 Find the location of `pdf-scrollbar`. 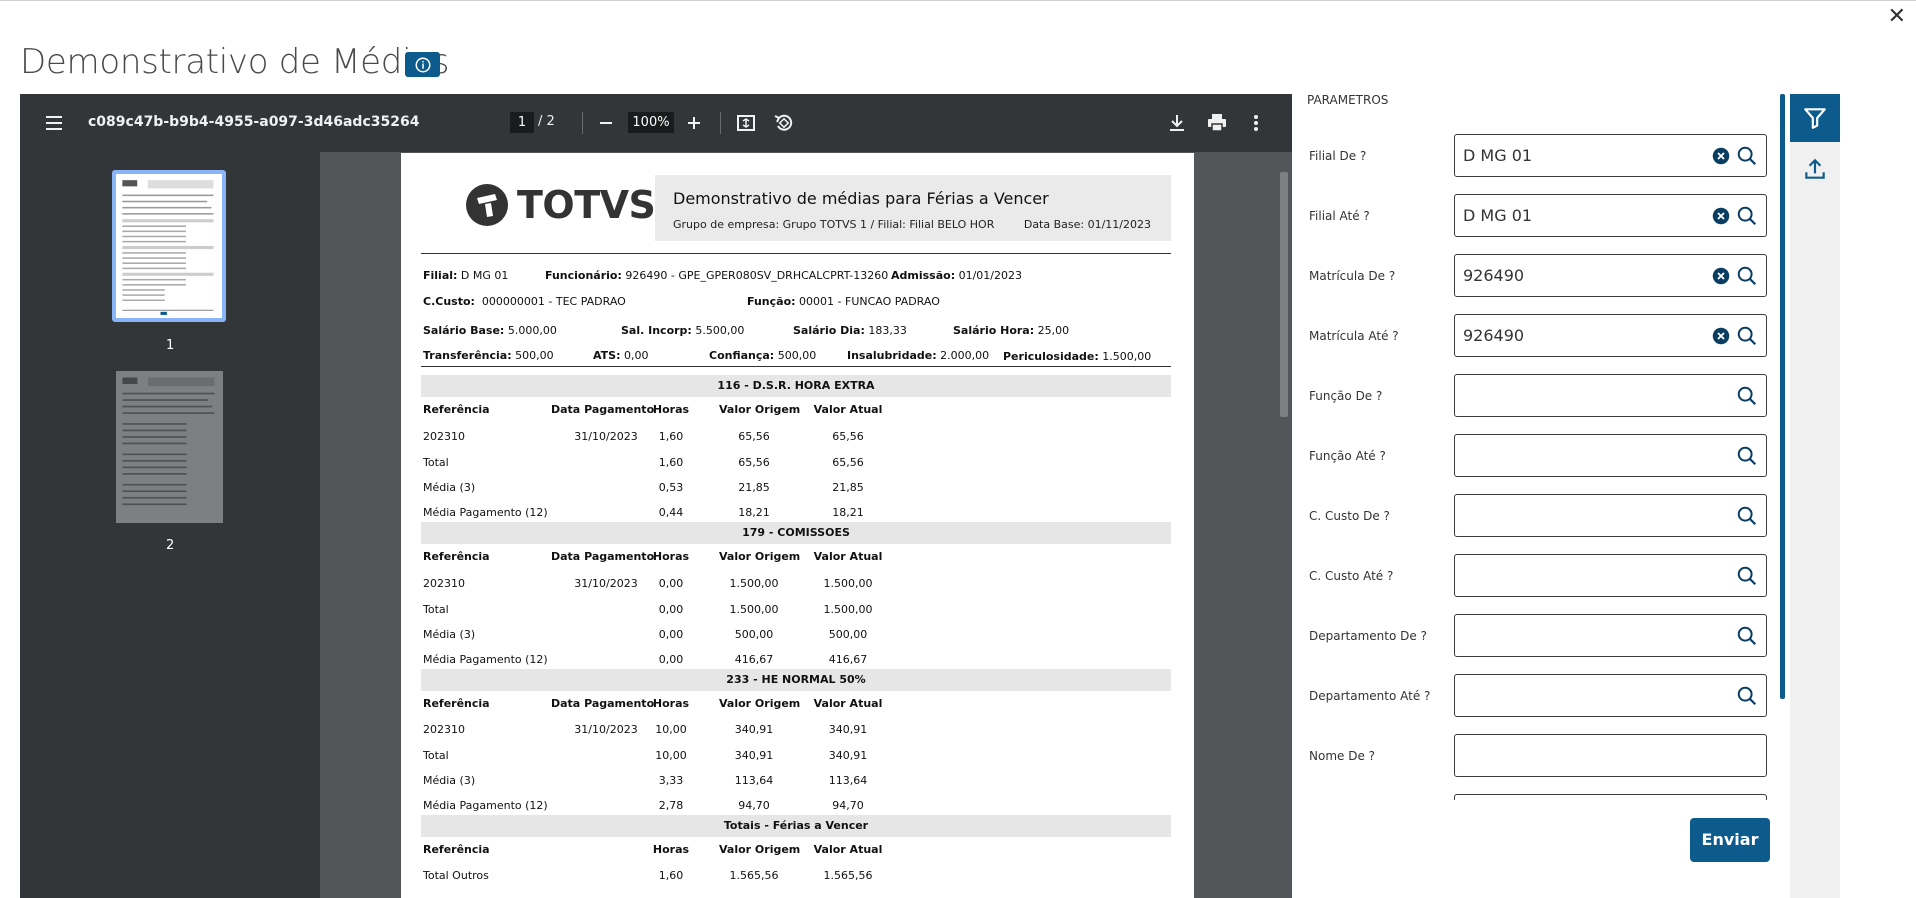

pdf-scrollbar is located at coordinates (1283, 525).